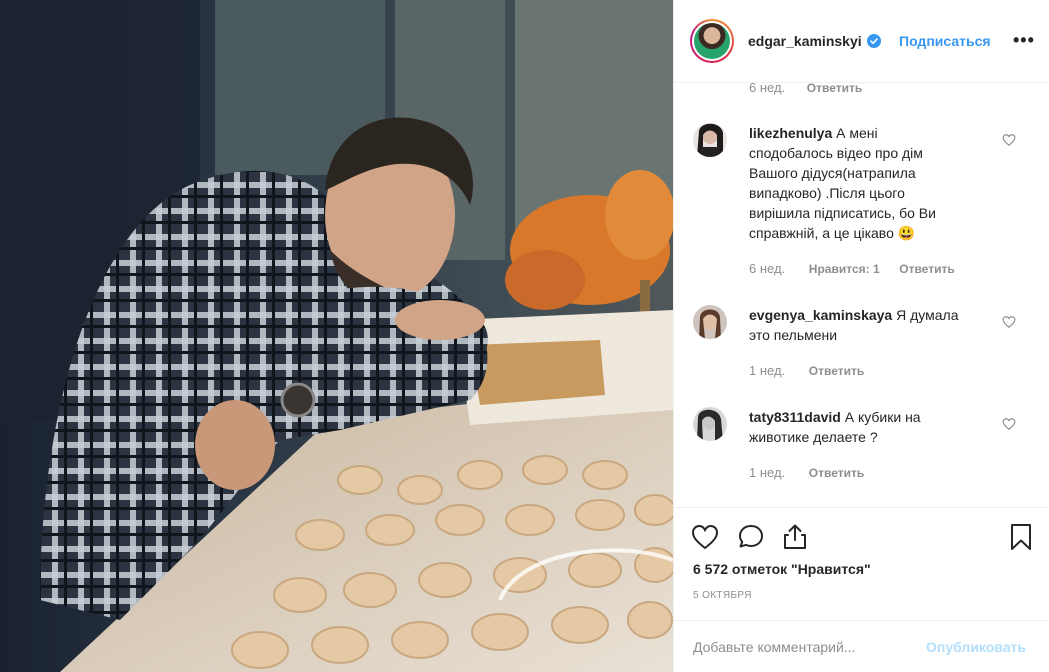  I want to click on verified-badge-icon, so click(874, 41).